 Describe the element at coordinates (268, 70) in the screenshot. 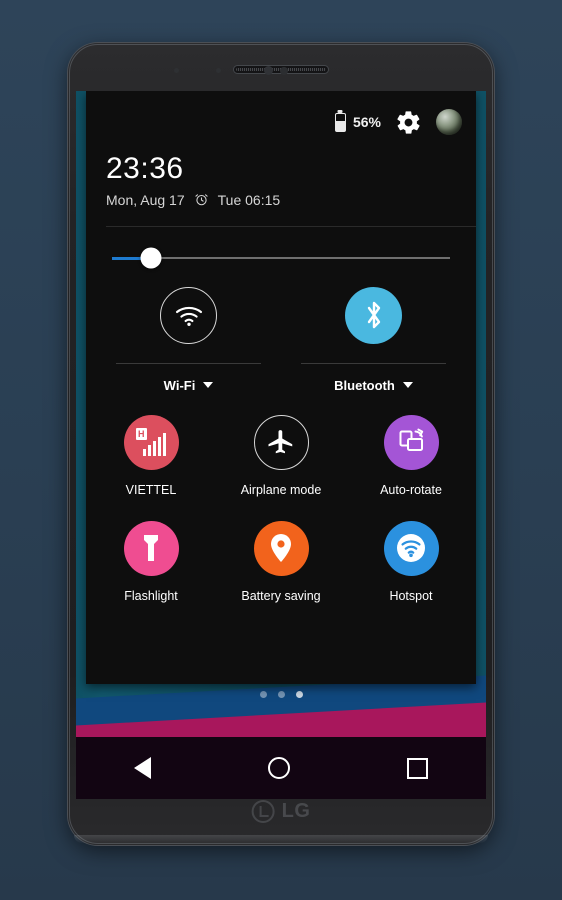

I see `front-camera-icon` at that location.